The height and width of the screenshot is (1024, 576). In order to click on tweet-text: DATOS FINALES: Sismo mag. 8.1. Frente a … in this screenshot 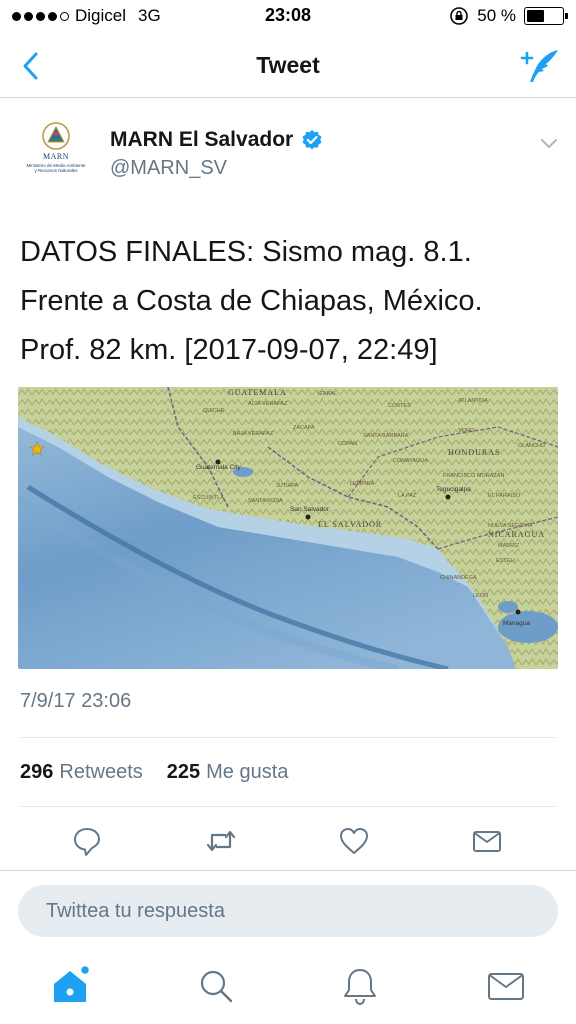, I will do `click(290, 301)`.